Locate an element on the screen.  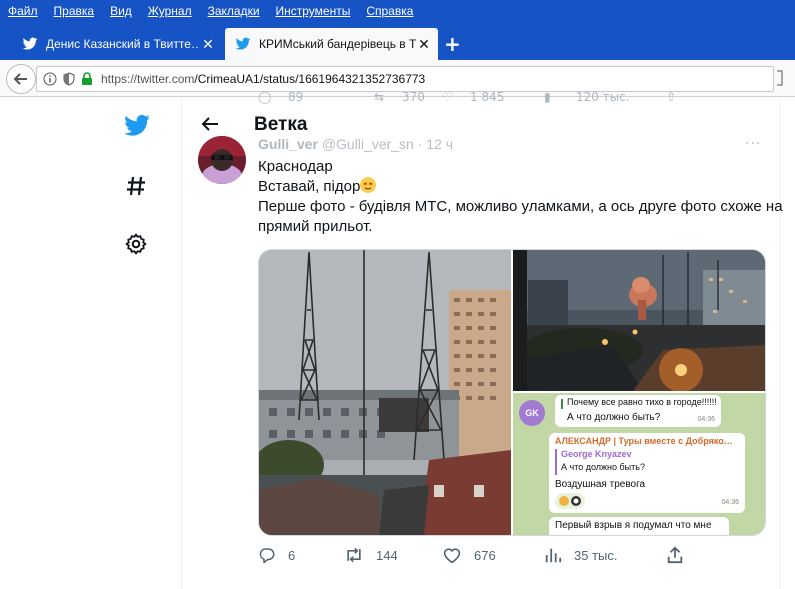
tweet-line: прямий прильот. is located at coordinates (315, 226).